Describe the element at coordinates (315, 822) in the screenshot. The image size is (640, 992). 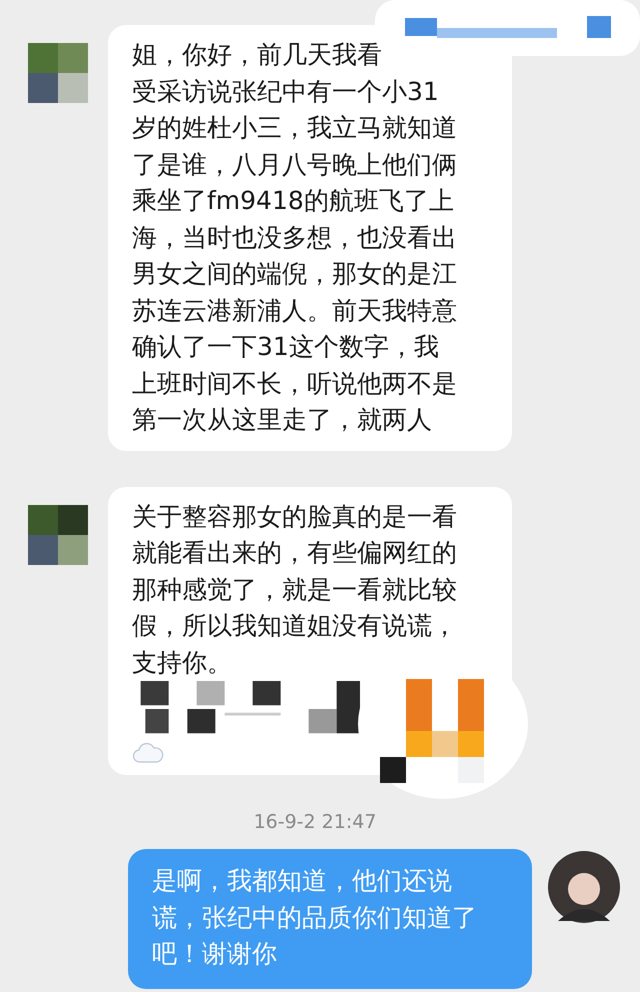
I see `timestamp: 16-9-2 21:47` at that location.